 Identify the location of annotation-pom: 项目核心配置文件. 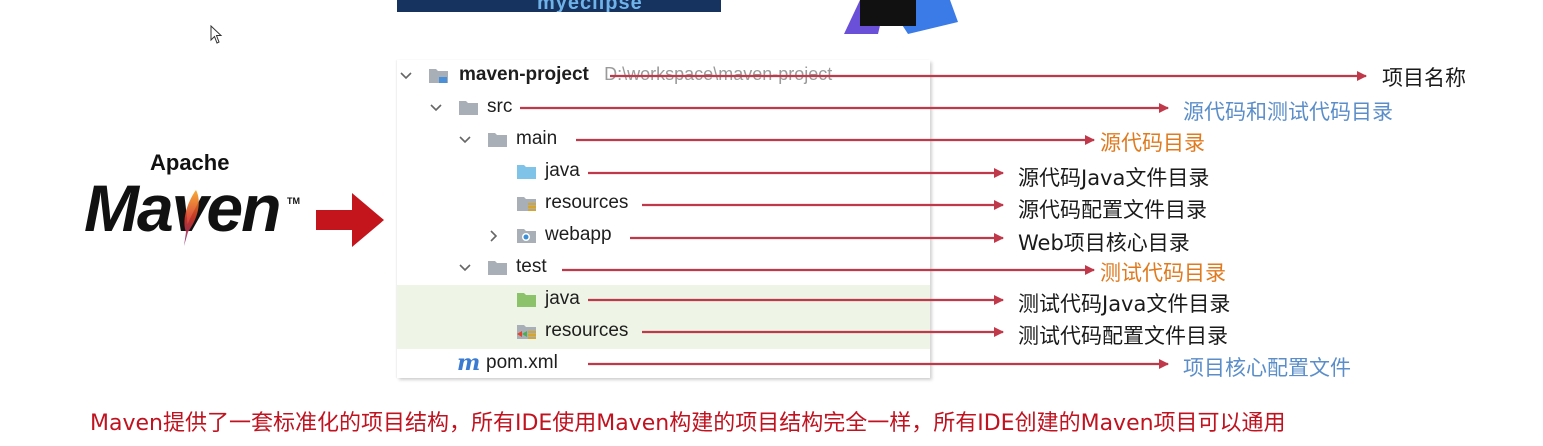
(1267, 368).